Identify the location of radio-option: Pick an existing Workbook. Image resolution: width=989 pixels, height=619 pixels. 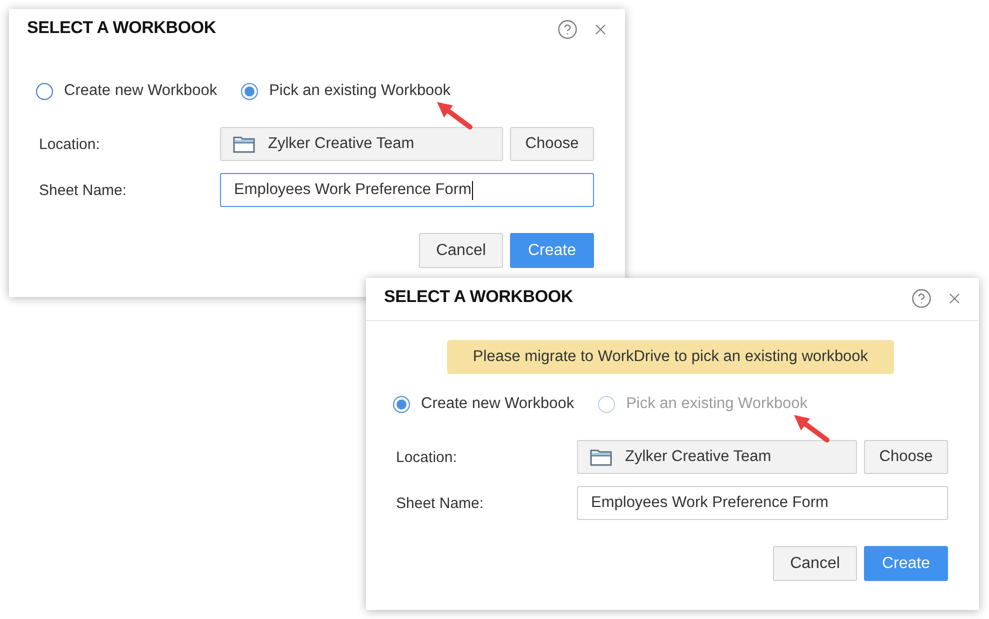
(346, 91).